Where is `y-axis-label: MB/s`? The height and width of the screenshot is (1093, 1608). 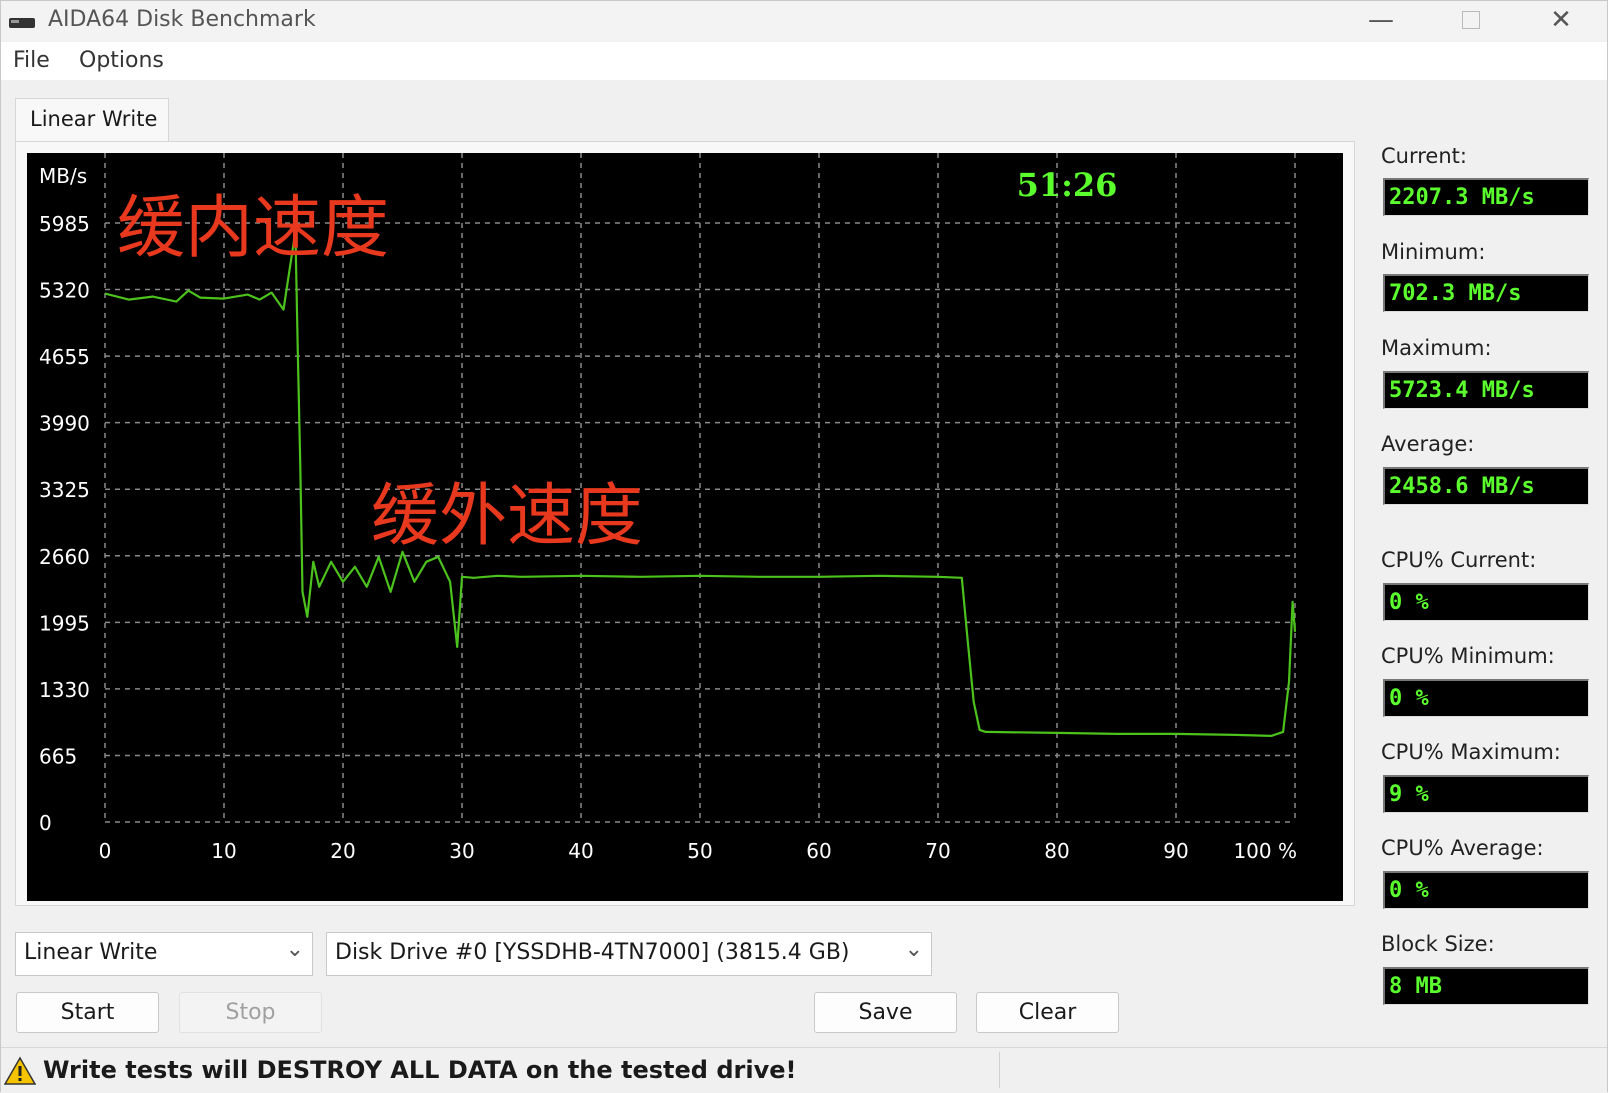 y-axis-label: MB/s is located at coordinates (63, 176).